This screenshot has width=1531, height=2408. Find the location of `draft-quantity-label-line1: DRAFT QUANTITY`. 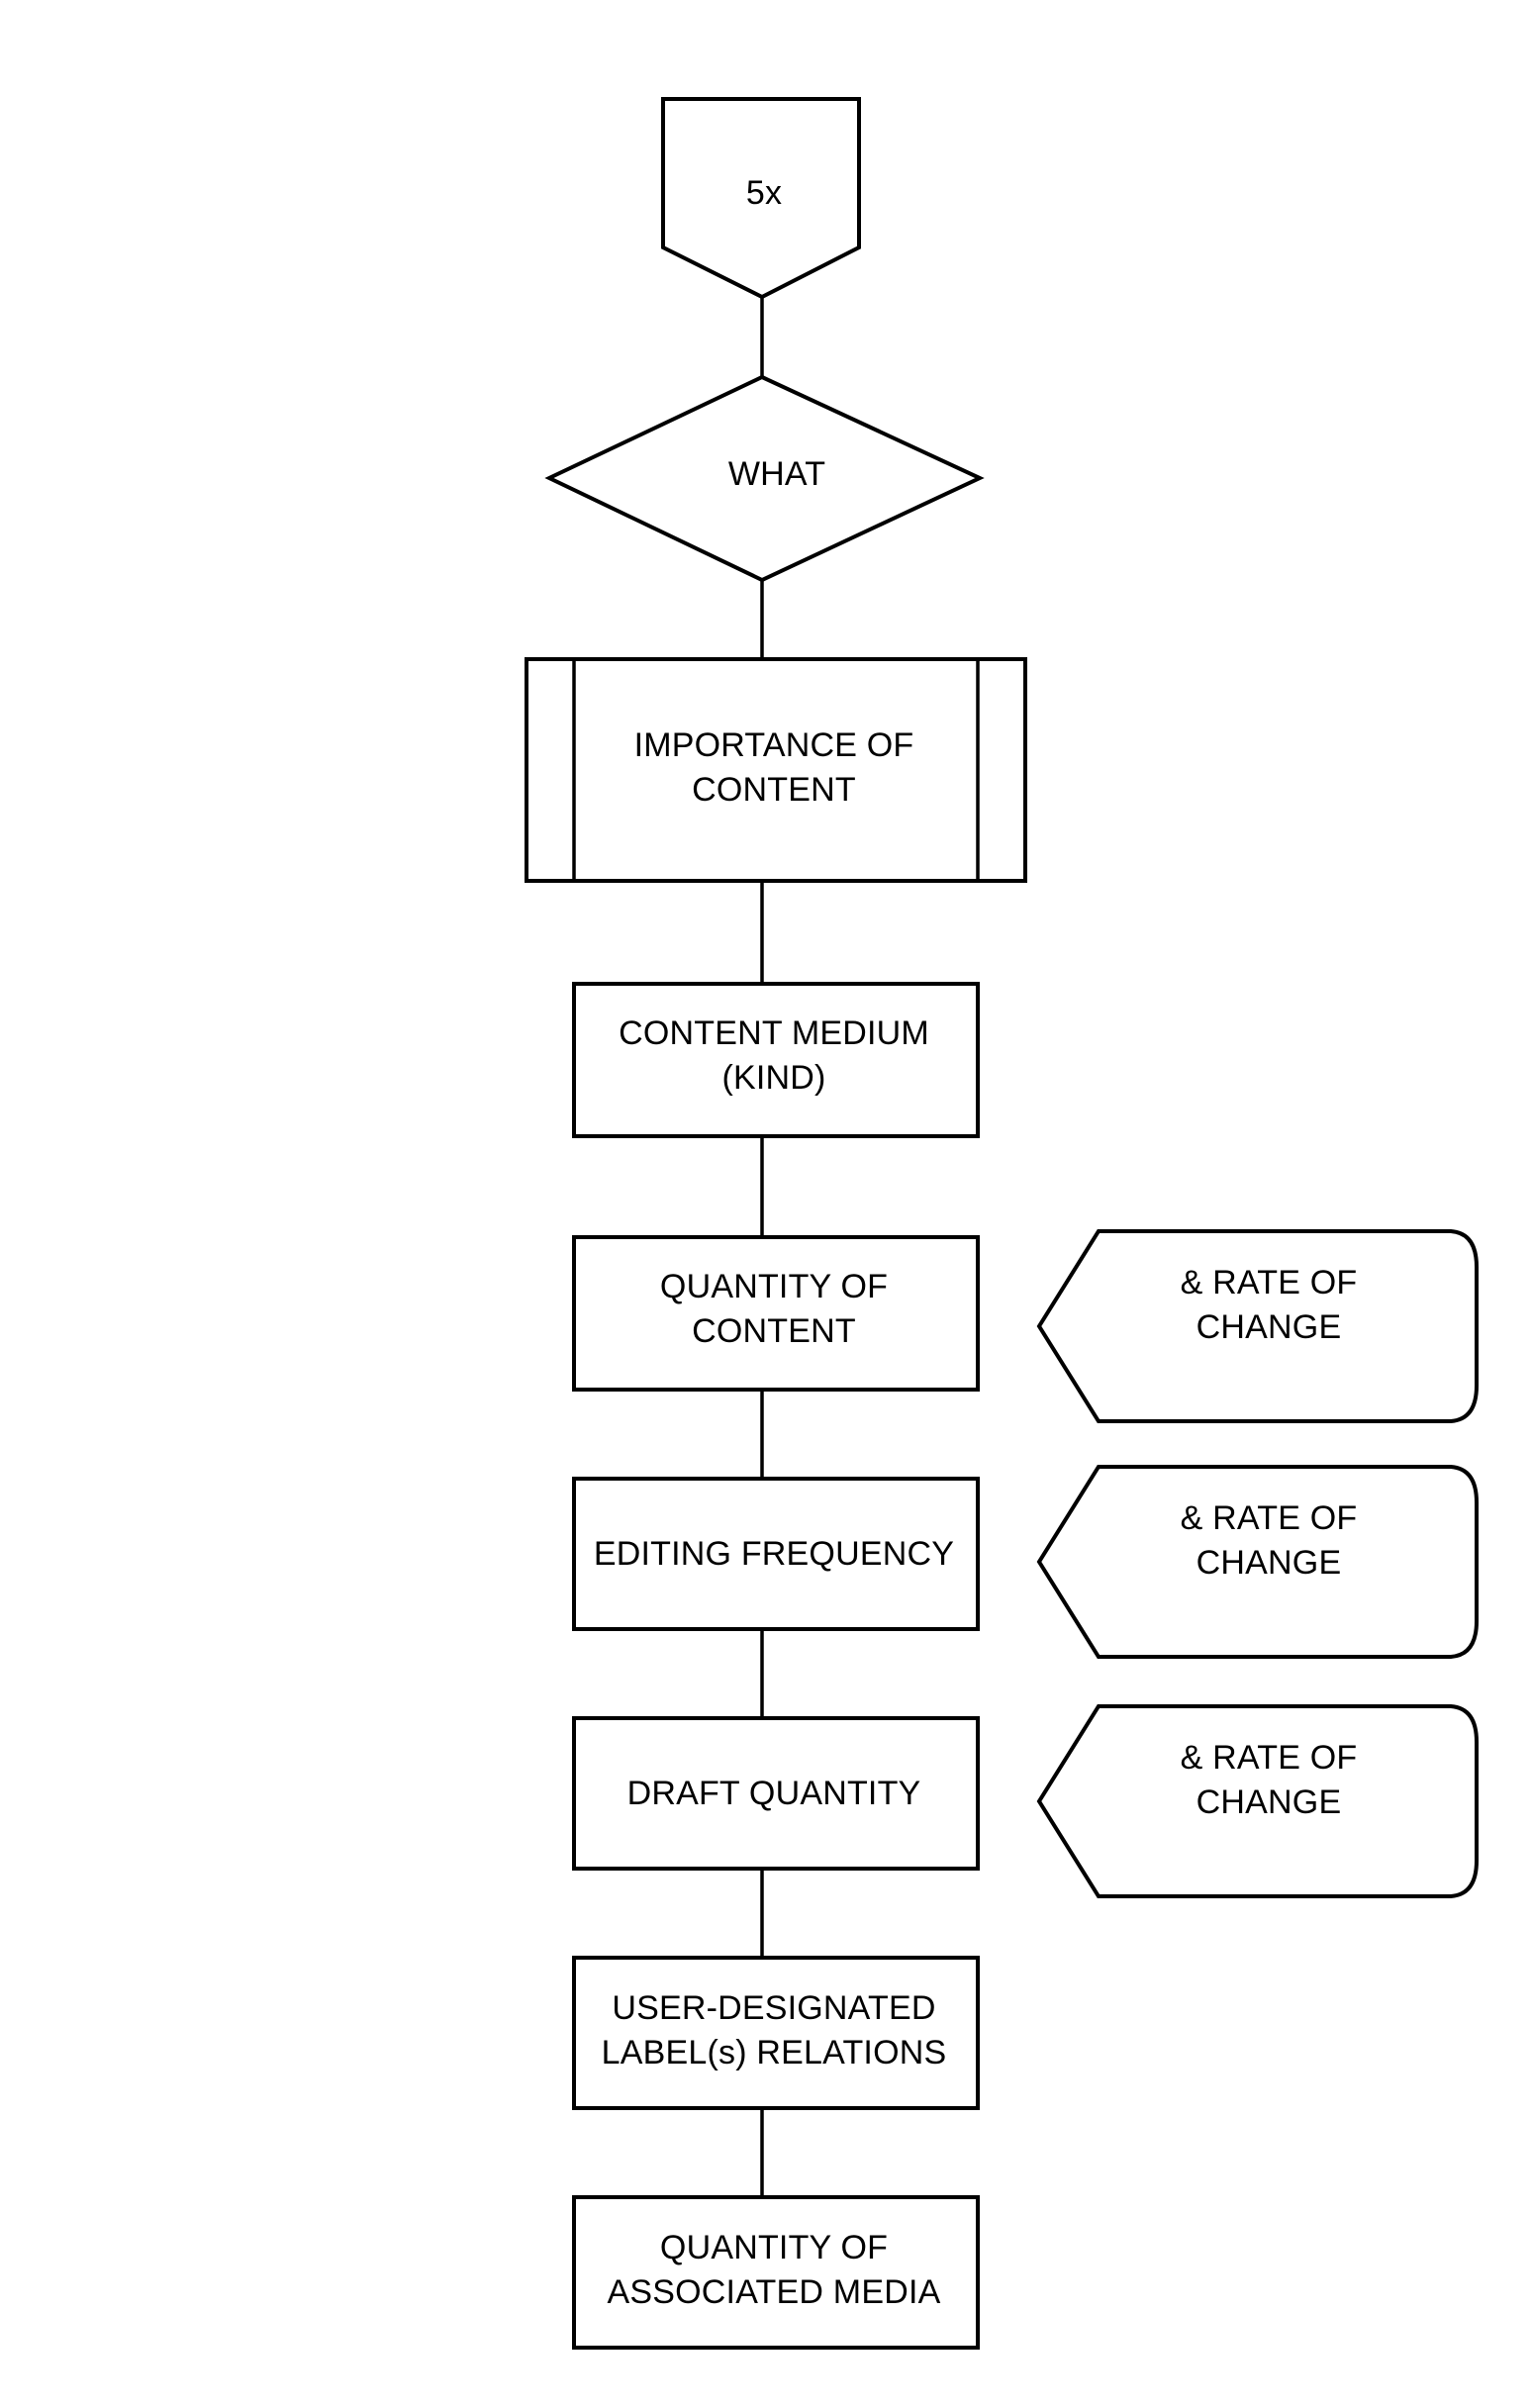

draft-quantity-label-line1: DRAFT QUANTITY is located at coordinates (774, 1793).